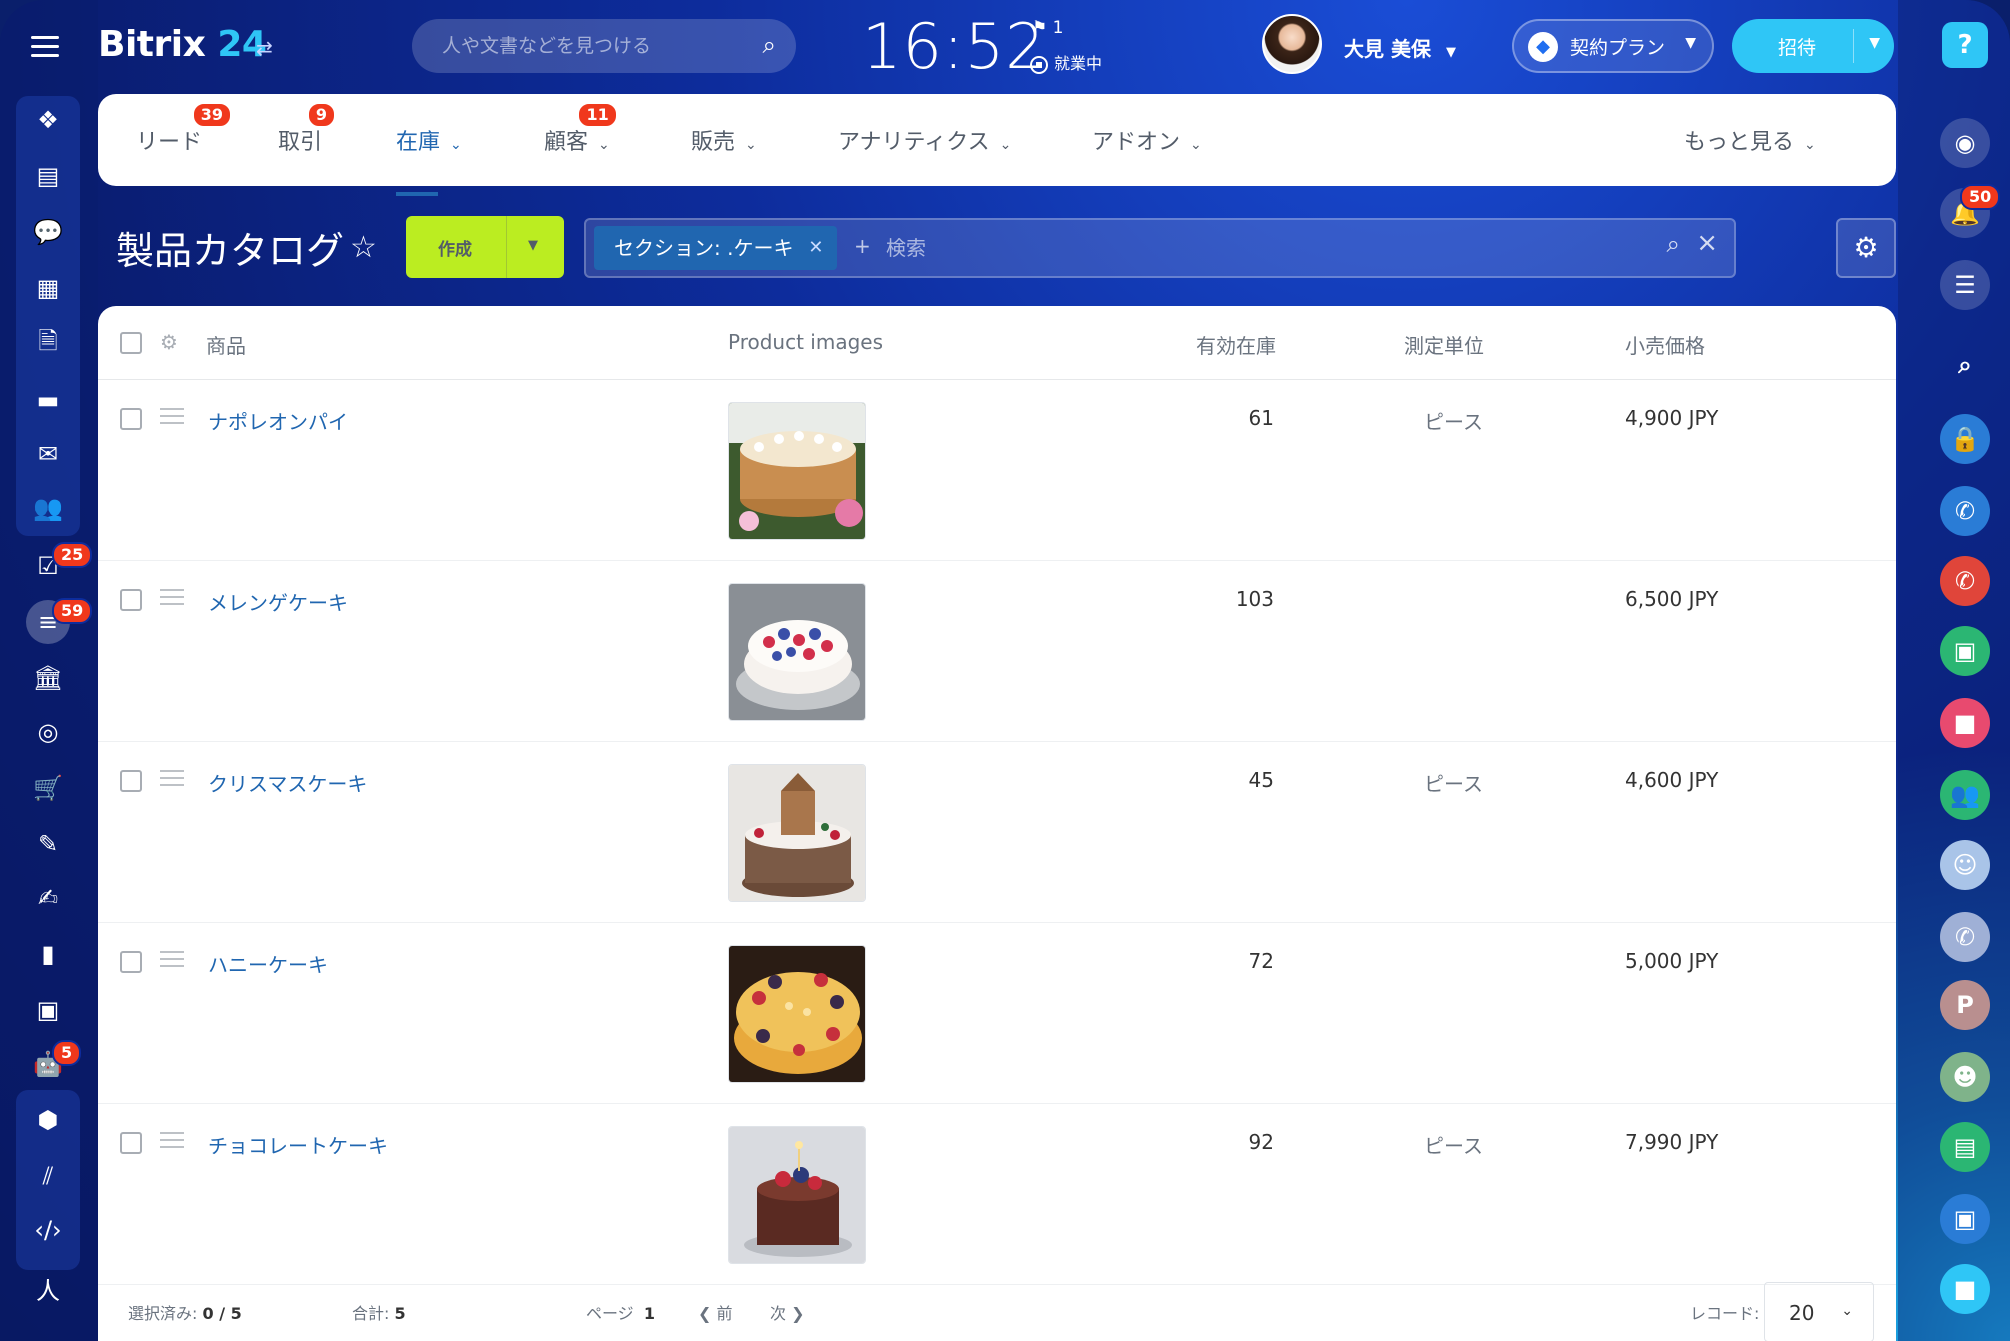 This screenshot has height=1341, width=2010. What do you see at coordinates (48, 508) in the screenshot?
I see `groups-icon: 👥` at bounding box center [48, 508].